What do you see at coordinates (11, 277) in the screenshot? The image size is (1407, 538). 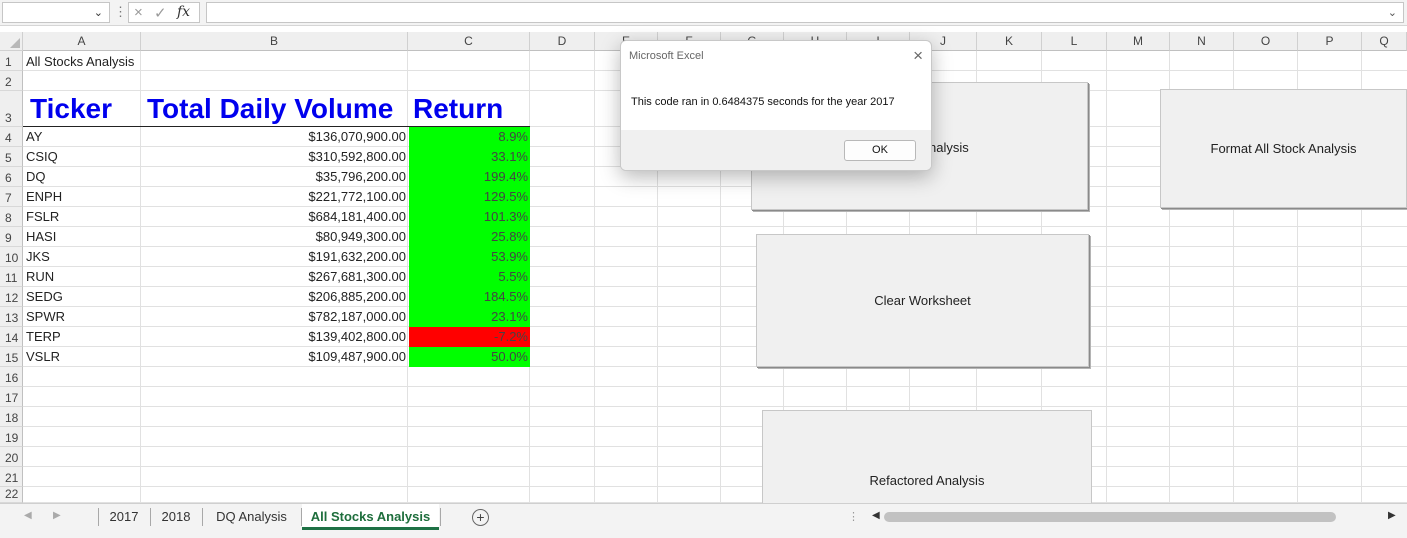 I see `row-header-11: 11` at bounding box center [11, 277].